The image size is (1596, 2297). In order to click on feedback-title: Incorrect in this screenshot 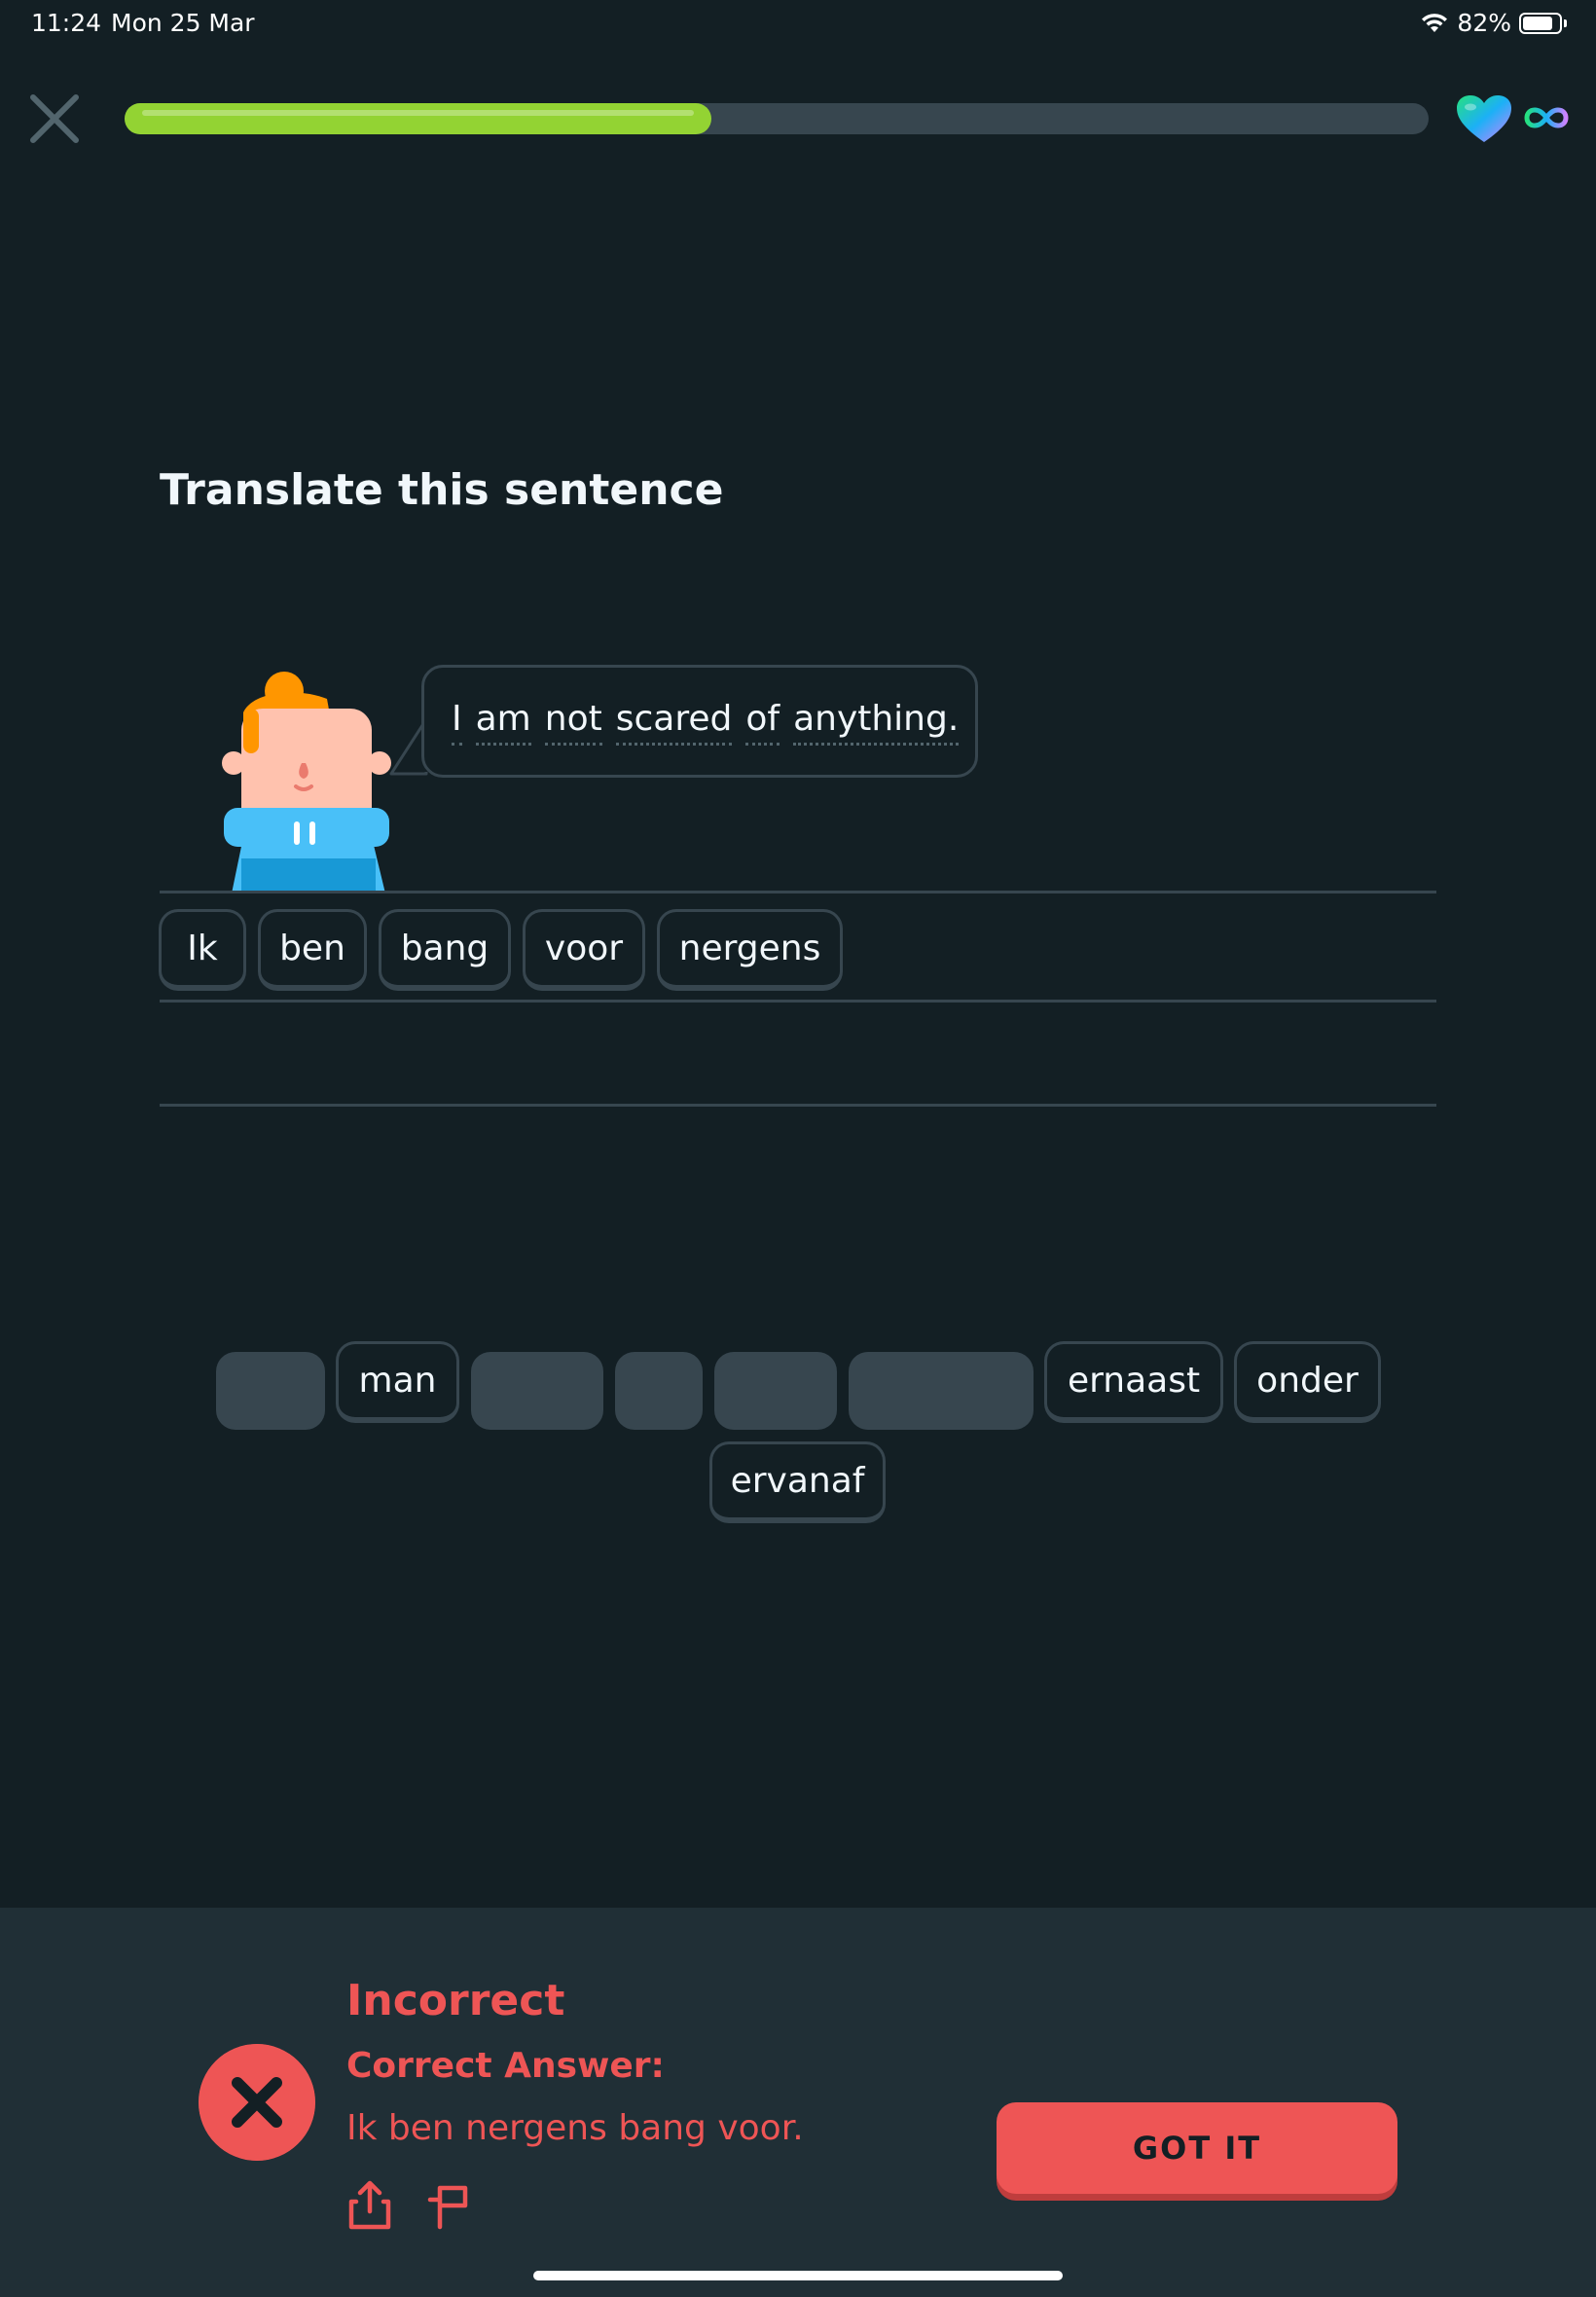, I will do `click(455, 2000)`.